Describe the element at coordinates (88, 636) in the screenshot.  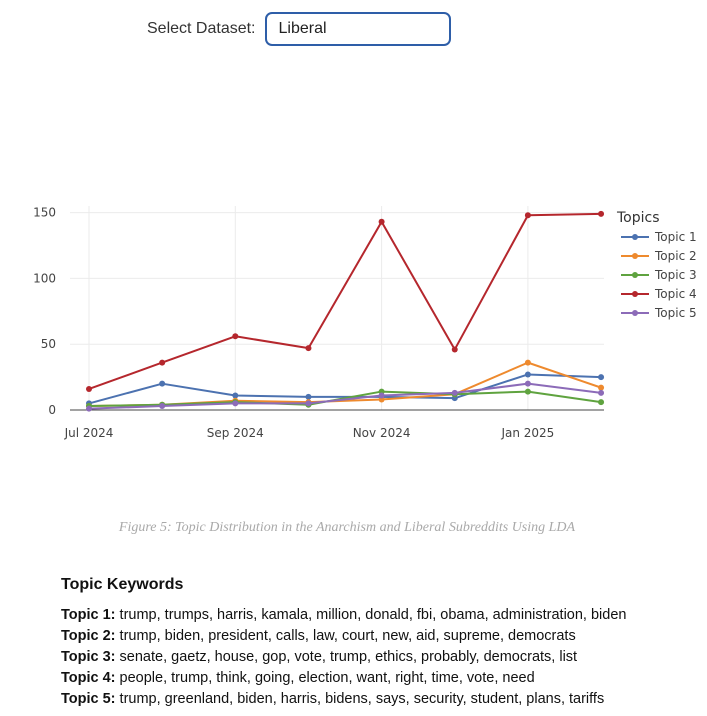
I see `keyword-topic-name: Topic 2:` at that location.